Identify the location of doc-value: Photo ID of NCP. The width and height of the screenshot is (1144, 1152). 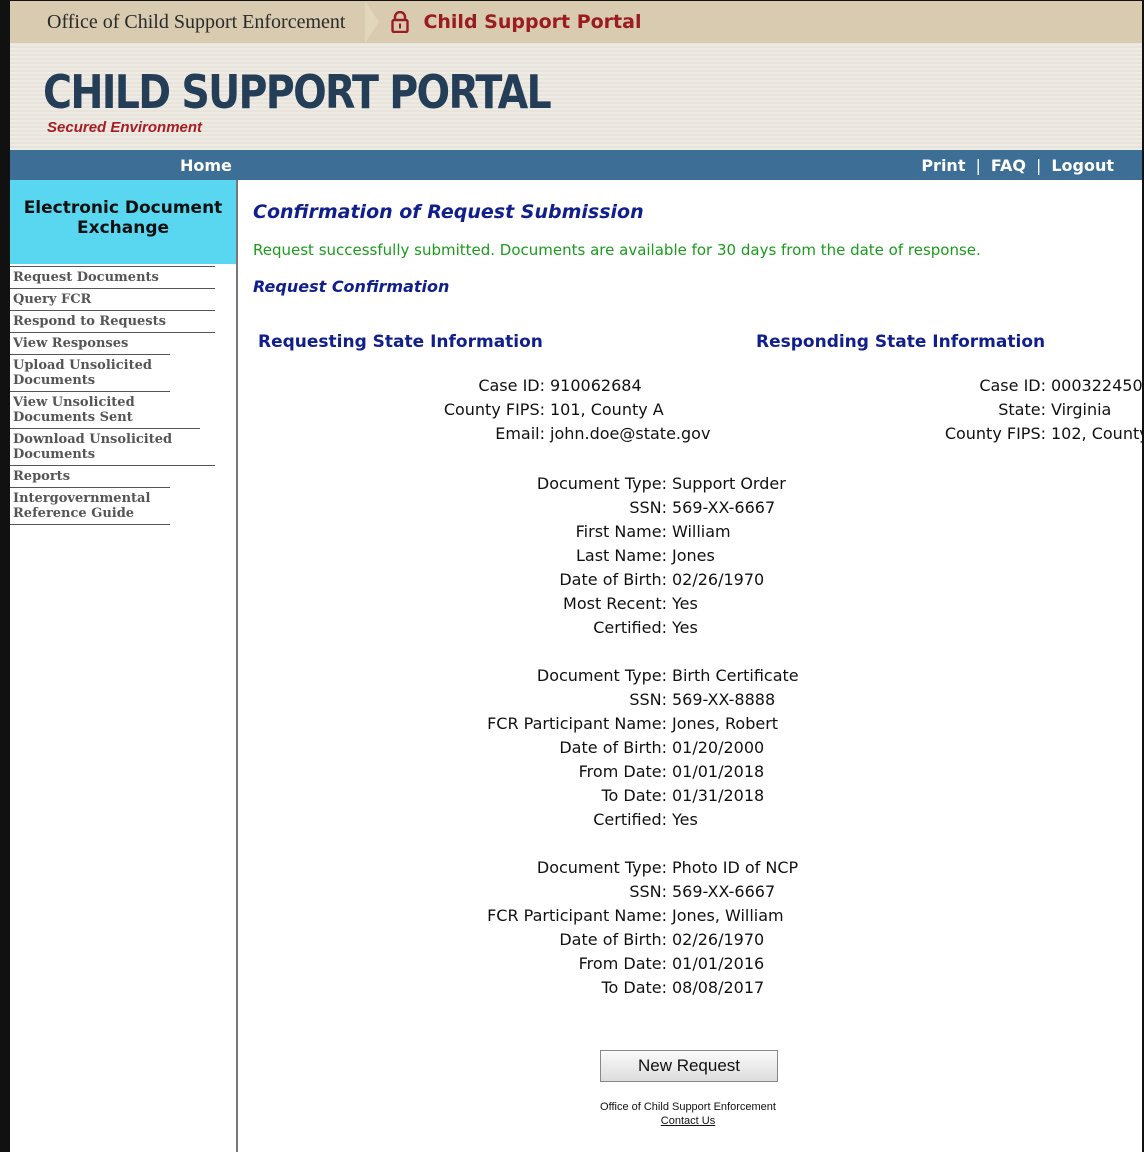
(735, 867).